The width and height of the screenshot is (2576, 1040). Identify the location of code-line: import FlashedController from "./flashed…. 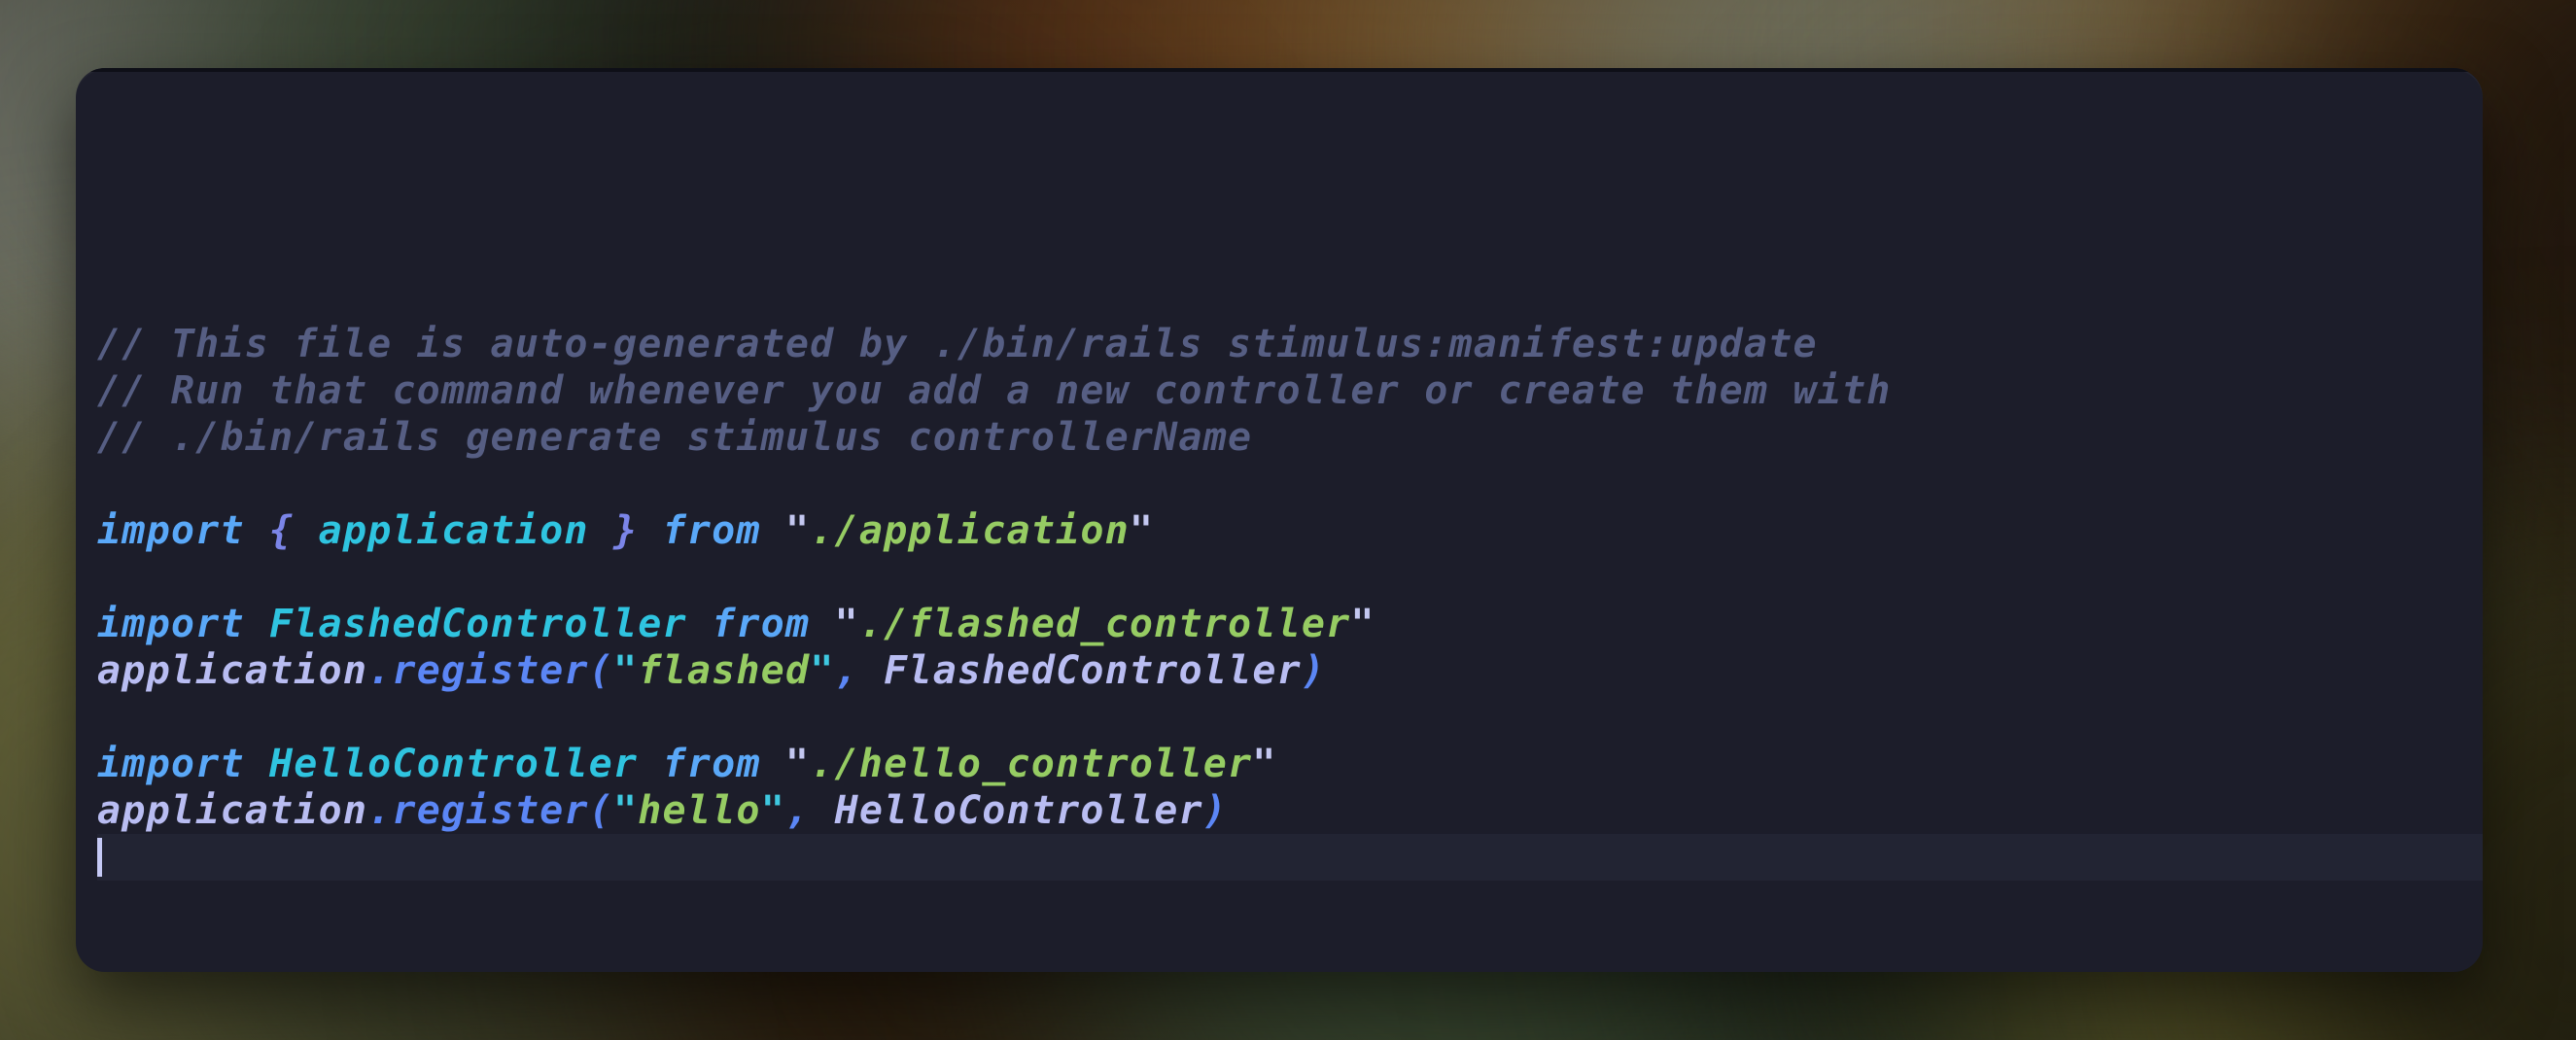
(1290, 624).